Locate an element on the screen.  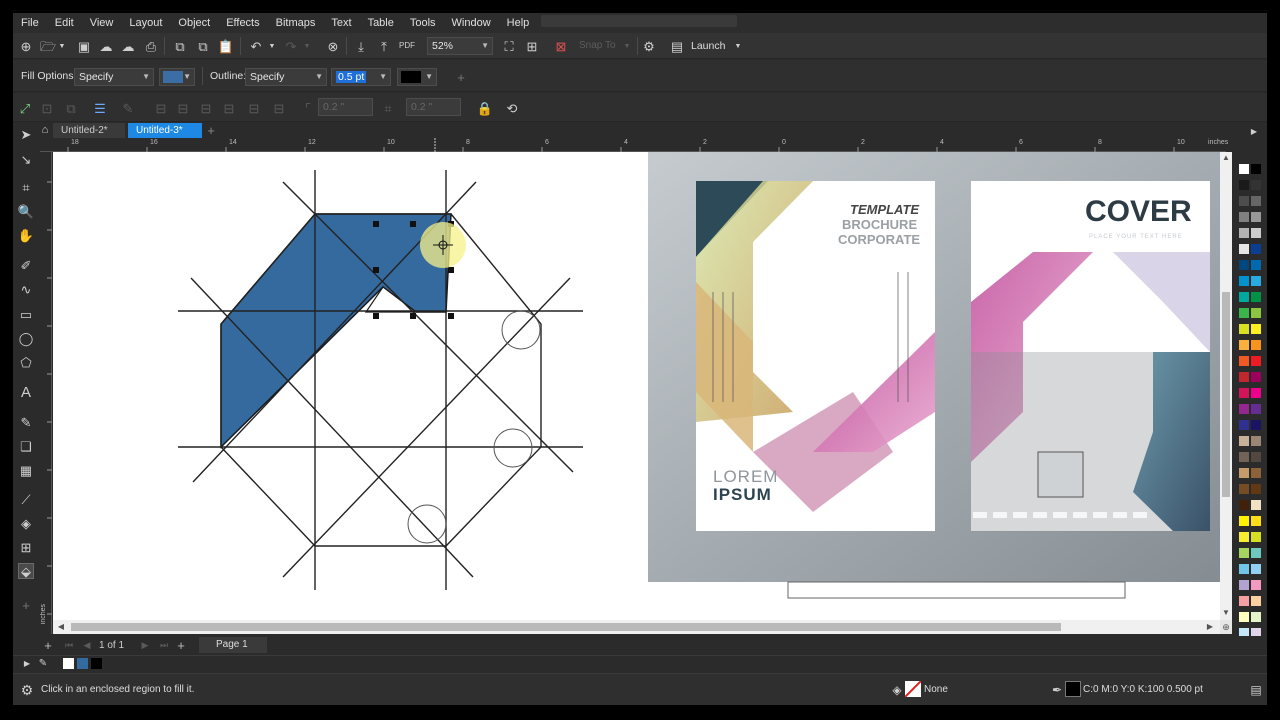
scroll-left-icon: ◀ is located at coordinates (61, 627).